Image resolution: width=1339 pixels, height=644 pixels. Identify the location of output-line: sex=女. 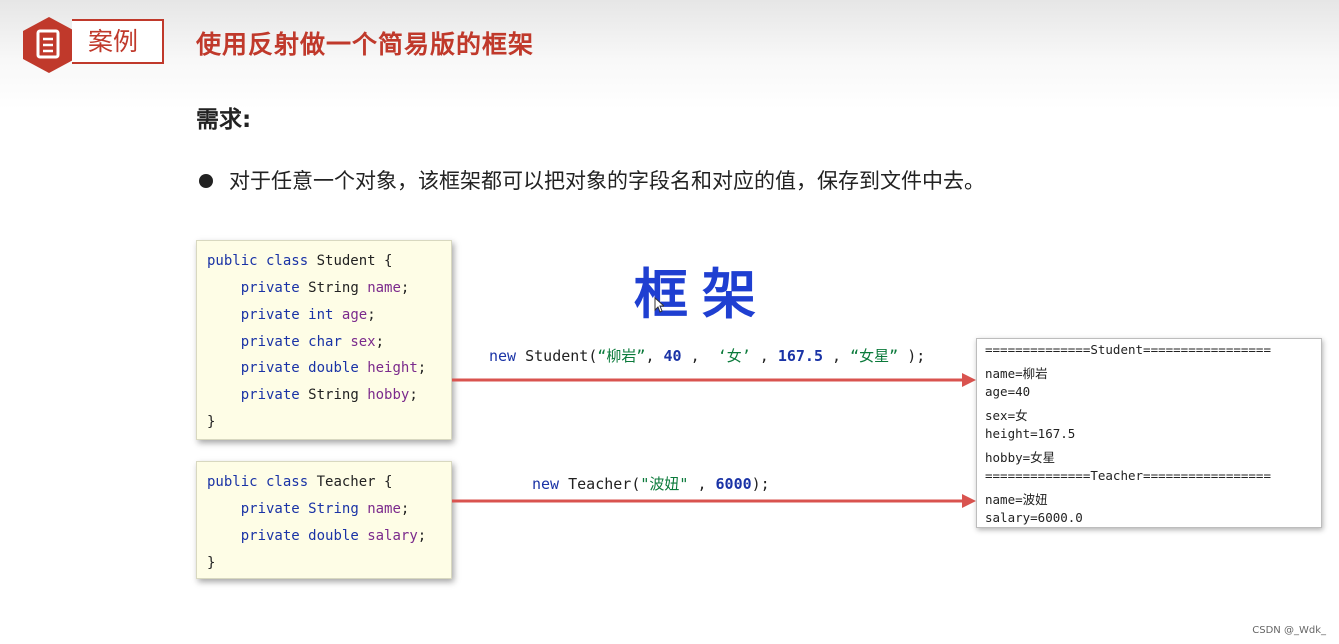
(1006, 415).